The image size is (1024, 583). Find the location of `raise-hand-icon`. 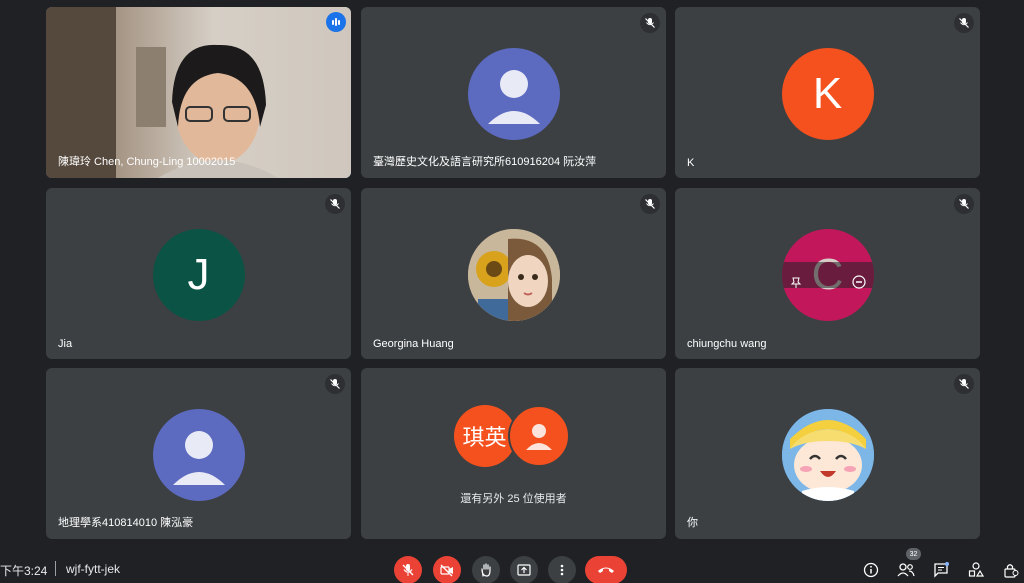

raise-hand-icon is located at coordinates (486, 570).